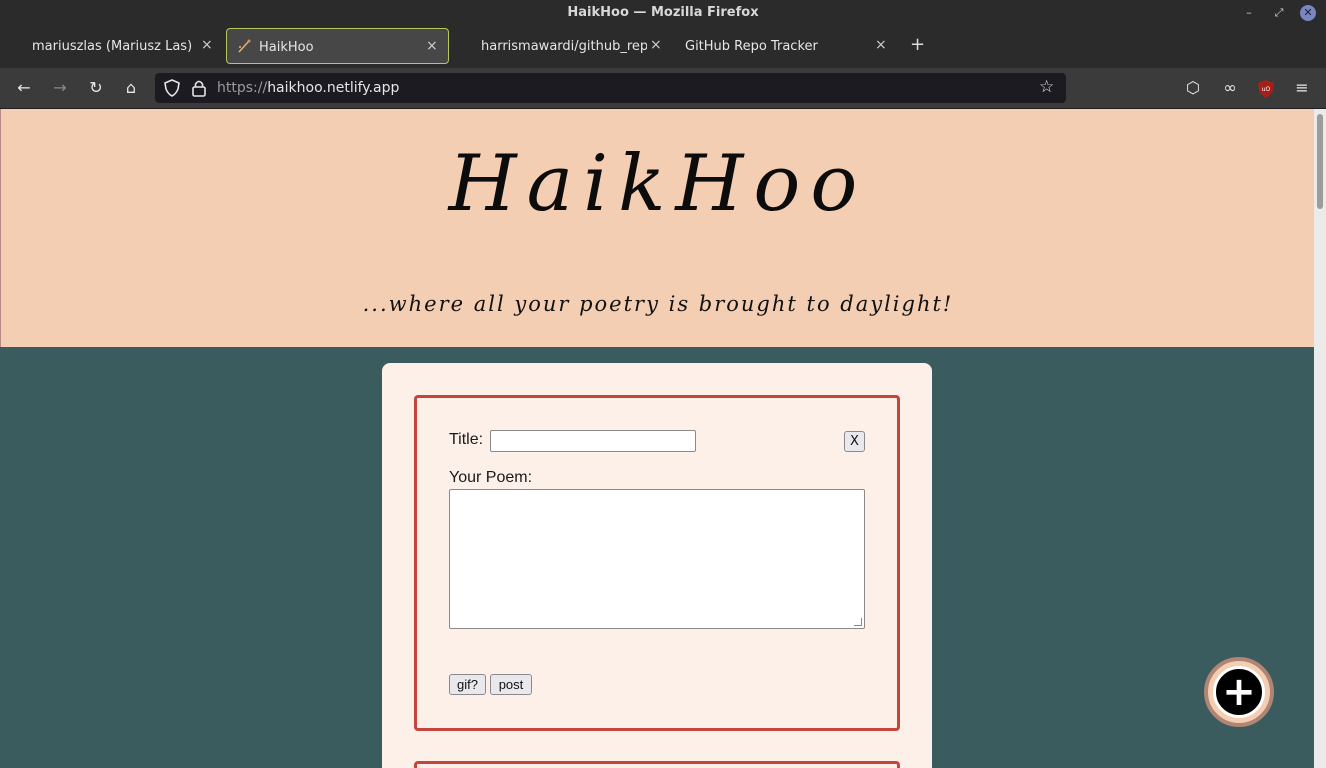  What do you see at coordinates (244, 46) in the screenshot?
I see `haikhoo-favicon-icon` at bounding box center [244, 46].